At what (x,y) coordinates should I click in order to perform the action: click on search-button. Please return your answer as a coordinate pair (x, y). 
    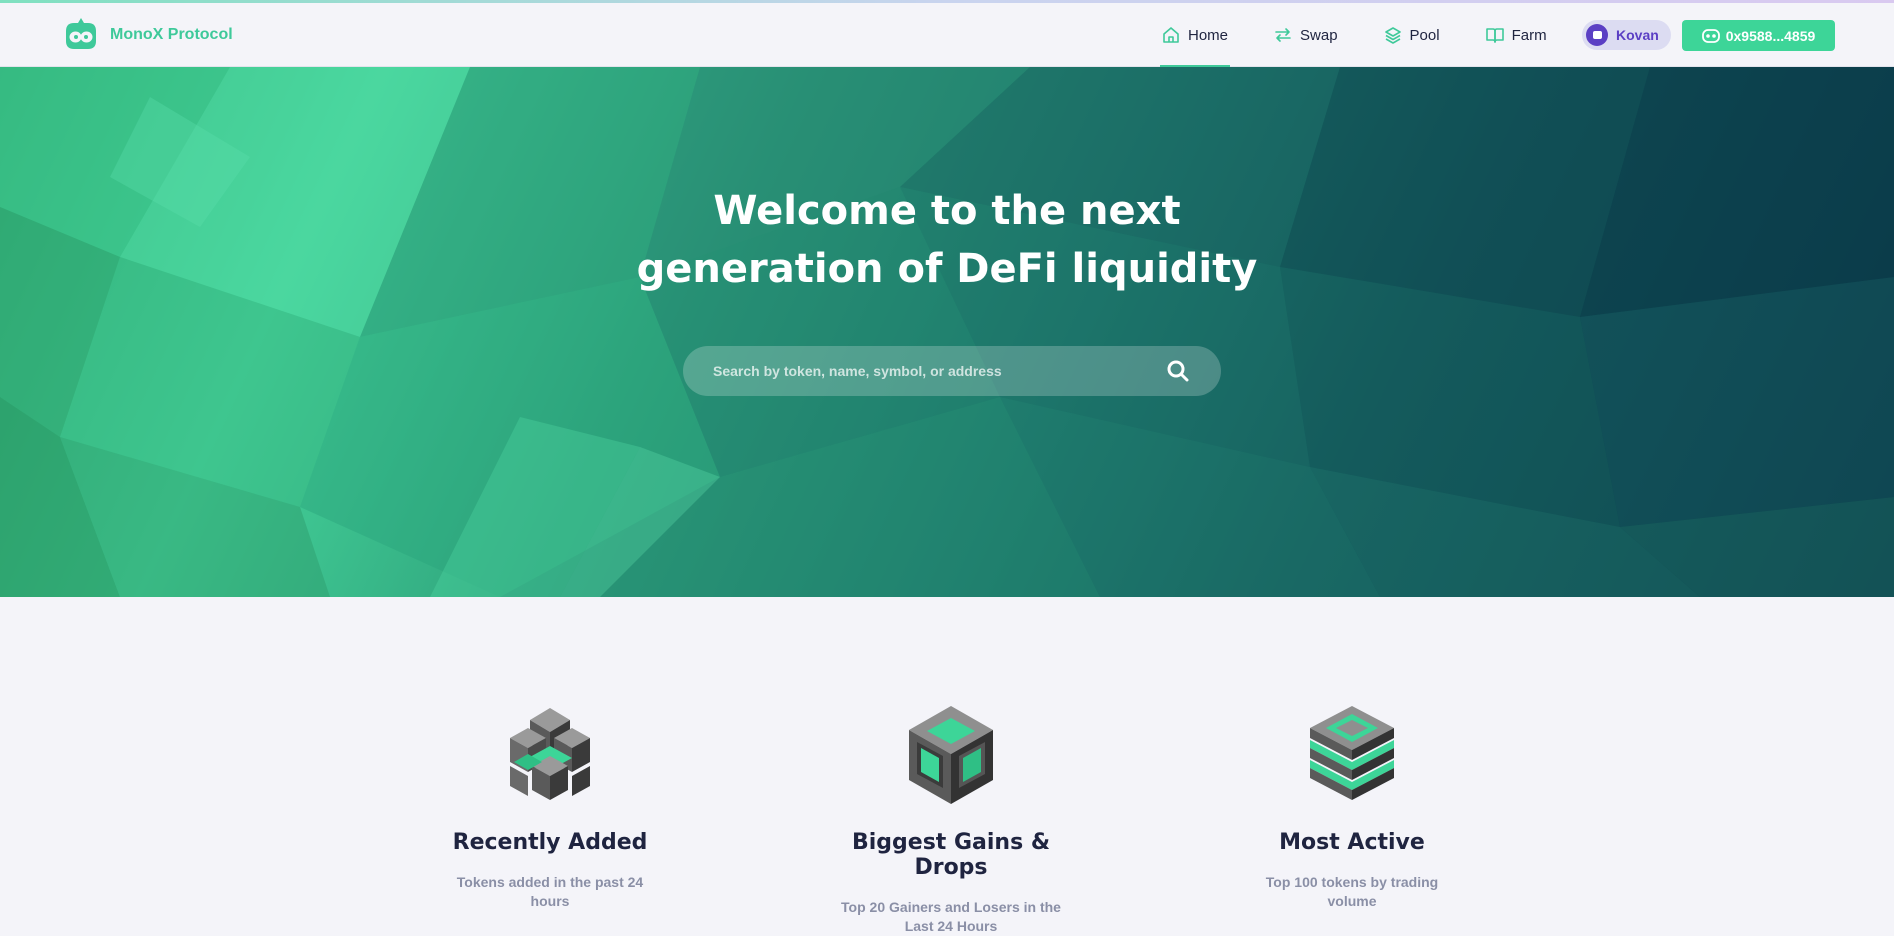
    Looking at the image, I should click on (1178, 371).